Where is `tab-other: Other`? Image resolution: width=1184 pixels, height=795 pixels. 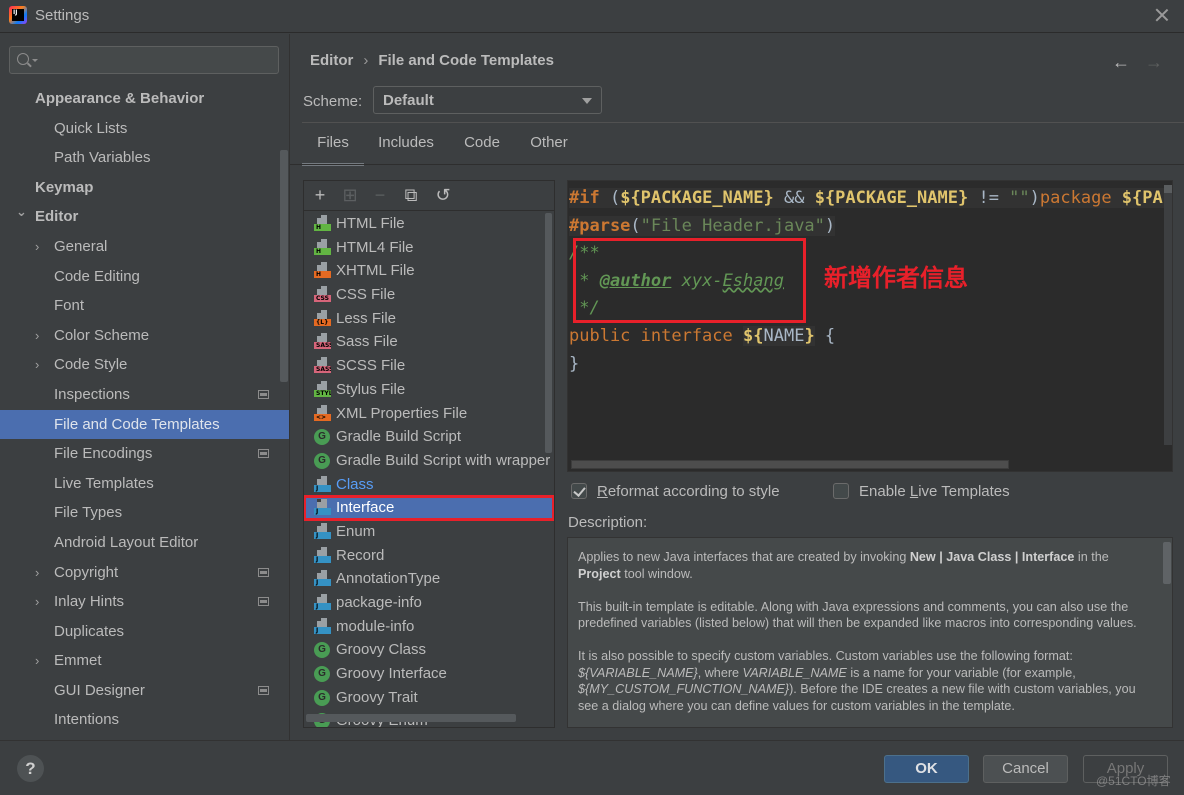
tab-other: Other is located at coordinates (549, 149).